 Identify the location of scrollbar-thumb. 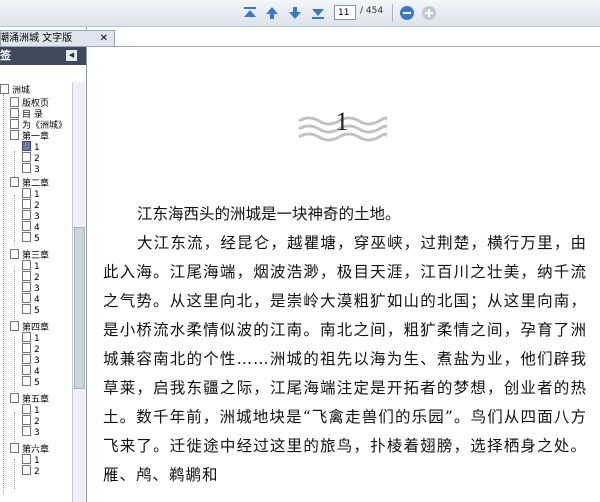
(79, 308).